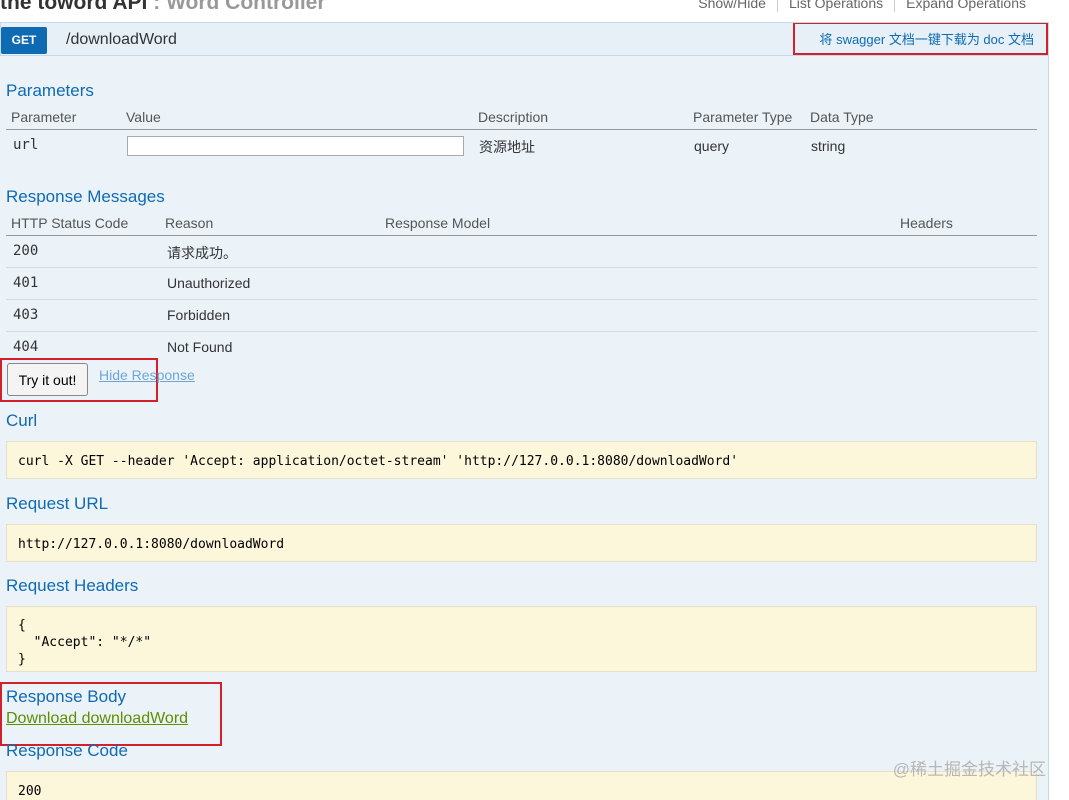 Image resolution: width=1069 pixels, height=800 pixels. I want to click on show-hide-link: Show/Hide, so click(732, 6).